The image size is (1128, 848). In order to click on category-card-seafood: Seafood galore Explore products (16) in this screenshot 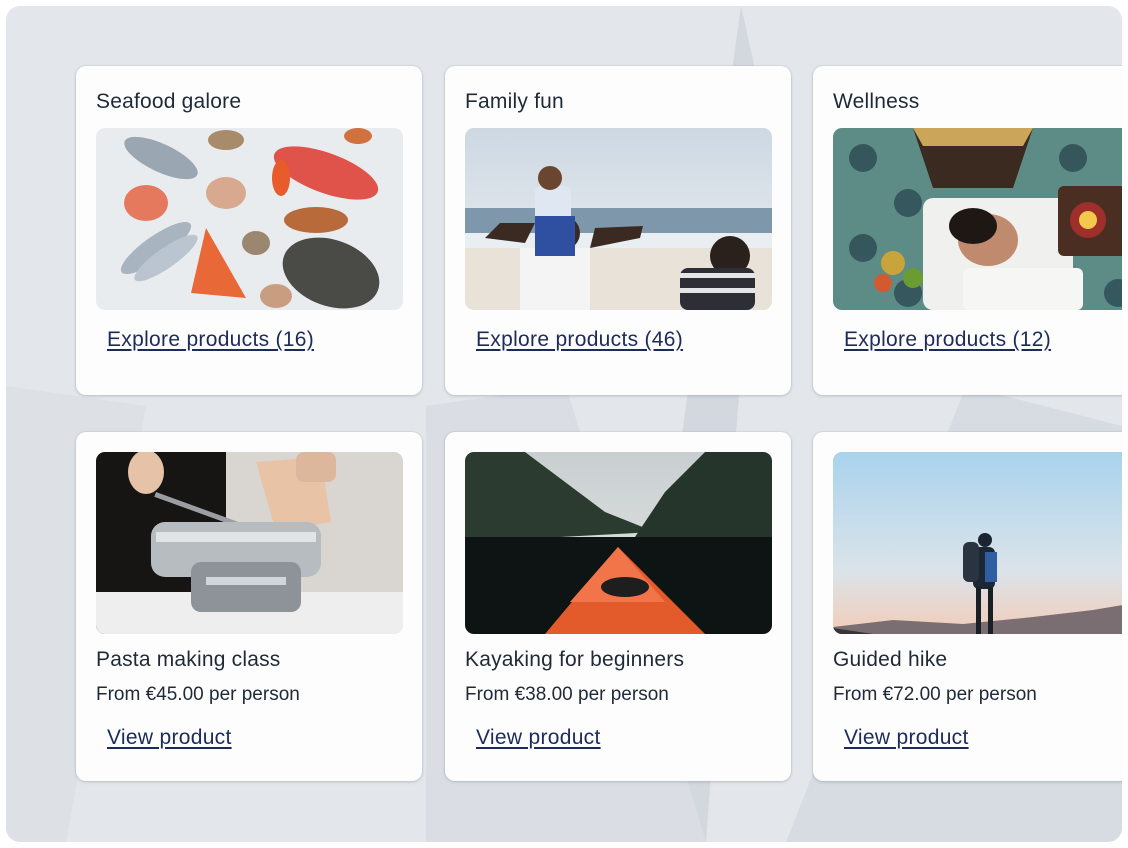, I will do `click(249, 230)`.